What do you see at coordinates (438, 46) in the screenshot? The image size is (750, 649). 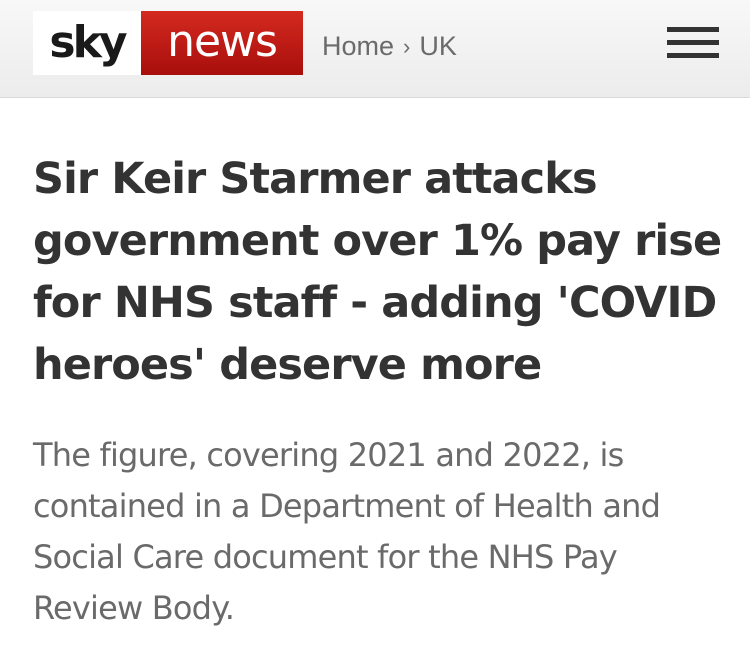 I see `breadcrumb-uk-link: UK` at bounding box center [438, 46].